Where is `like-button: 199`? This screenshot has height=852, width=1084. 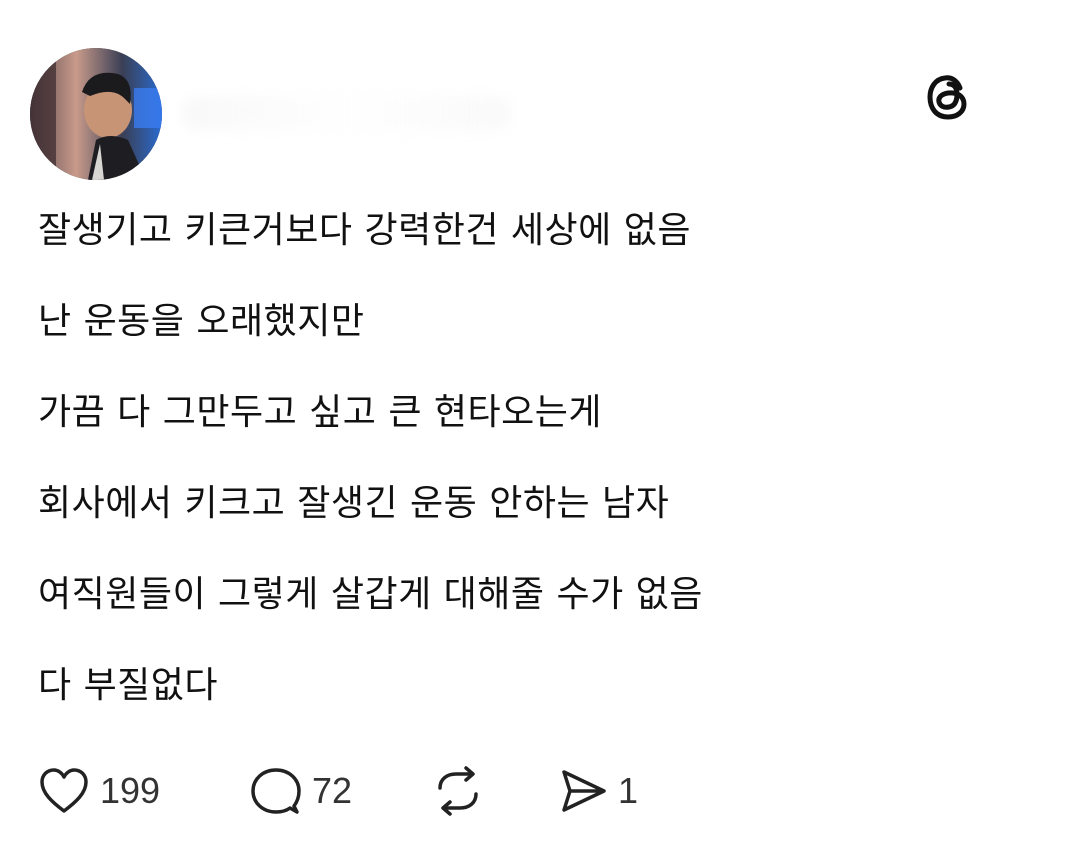
like-button: 199 is located at coordinates (144, 791).